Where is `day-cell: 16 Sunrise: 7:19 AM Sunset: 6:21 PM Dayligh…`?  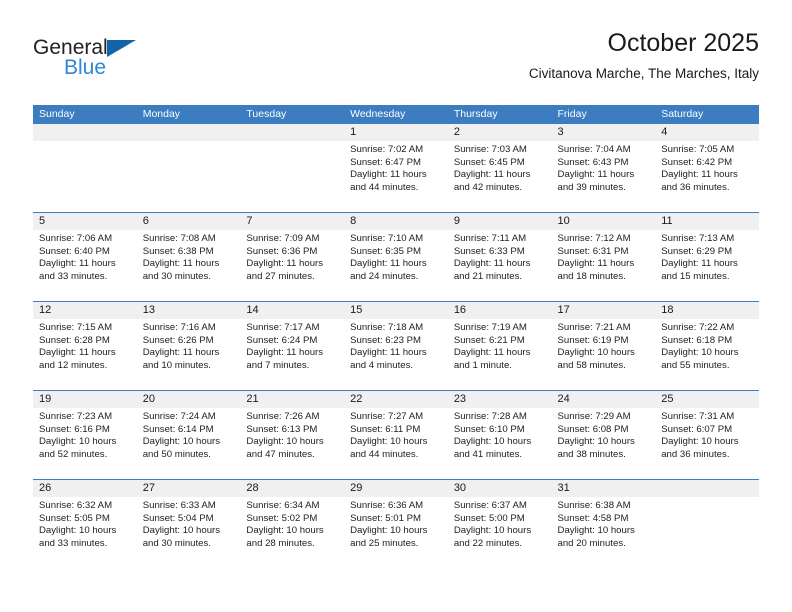 day-cell: 16 Sunrise: 7:19 AM Sunset: 6:21 PM Dayligh… is located at coordinates (499, 346).